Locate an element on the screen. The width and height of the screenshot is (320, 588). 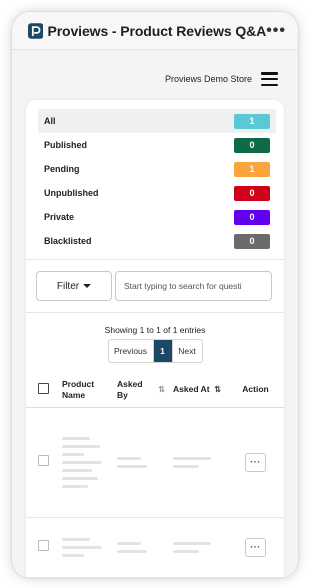
title-bar: Proviews - Product Reviews Q&A ••• is located at coordinates (155, 31).